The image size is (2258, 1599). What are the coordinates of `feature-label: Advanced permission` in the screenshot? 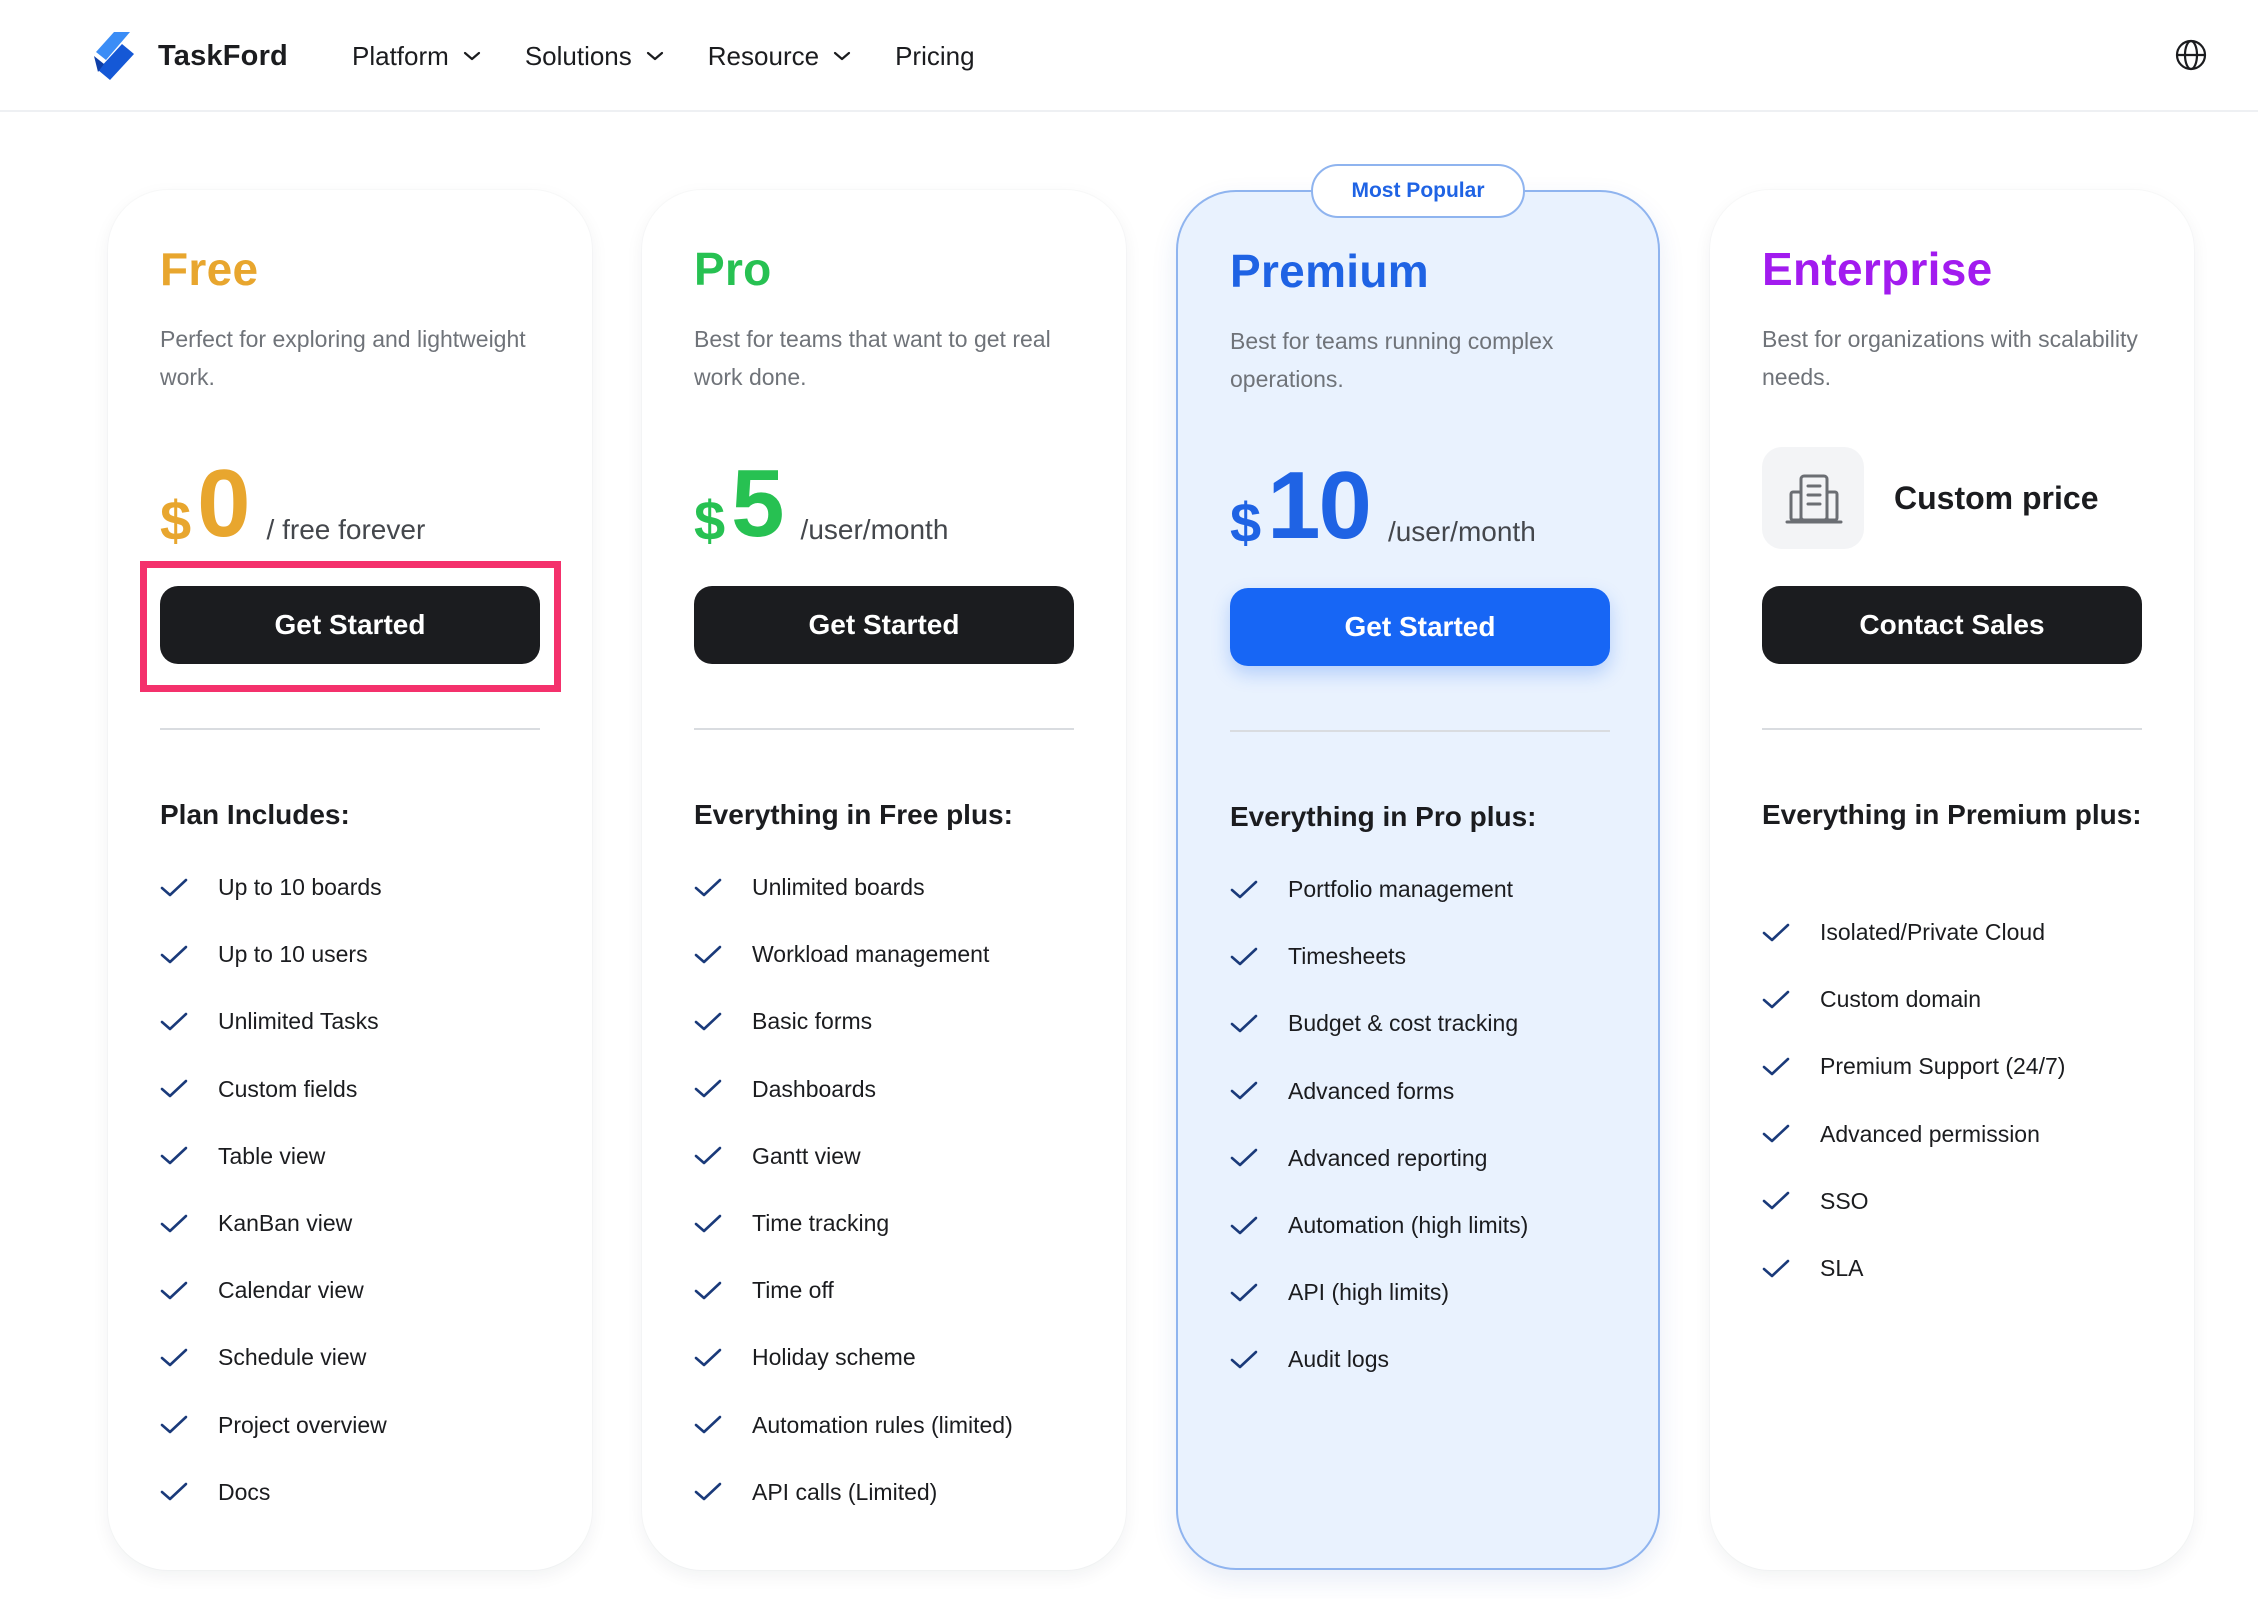 It's located at (1930, 1133).